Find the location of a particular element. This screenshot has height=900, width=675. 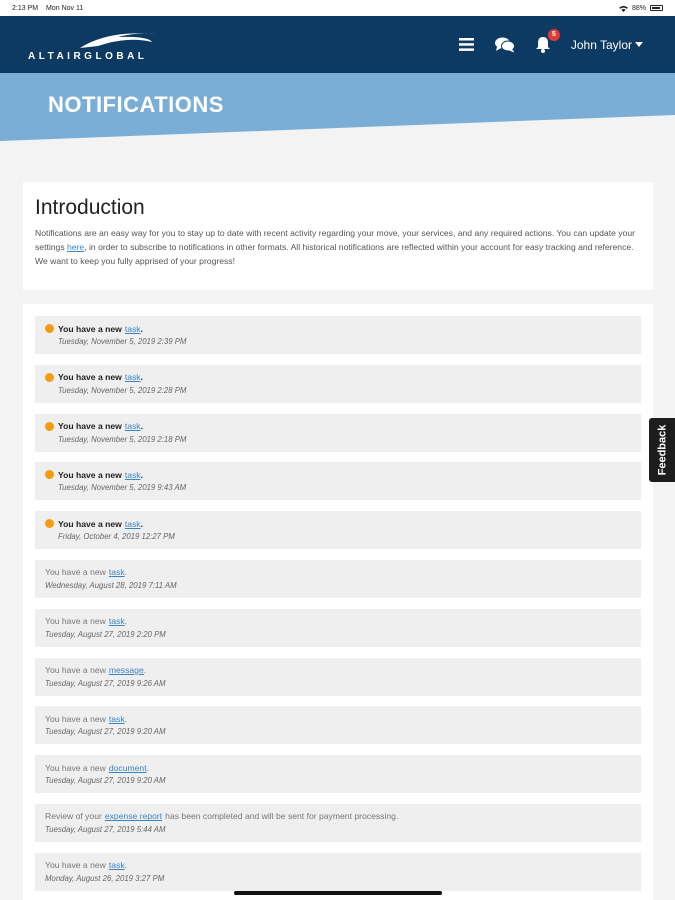

app-header: ALTAIRGLOBAL 5 John Taylor is located at coordinates (337, 44).